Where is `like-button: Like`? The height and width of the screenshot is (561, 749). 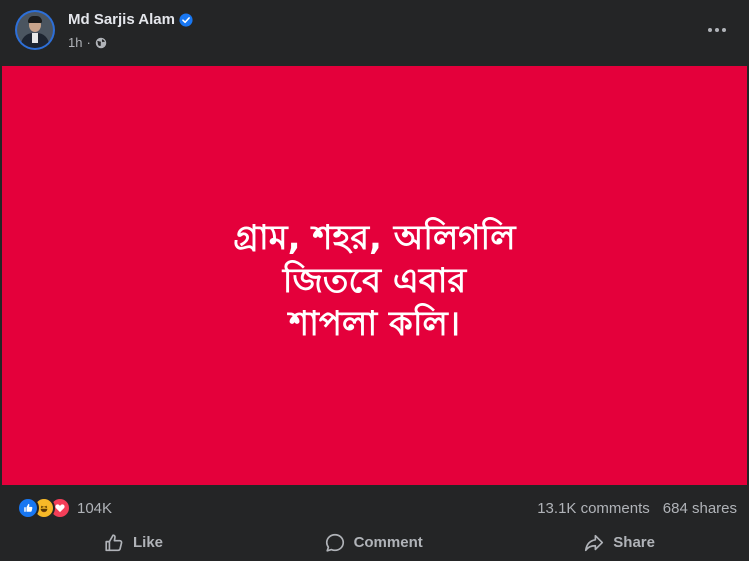
like-button: Like is located at coordinates (133, 543).